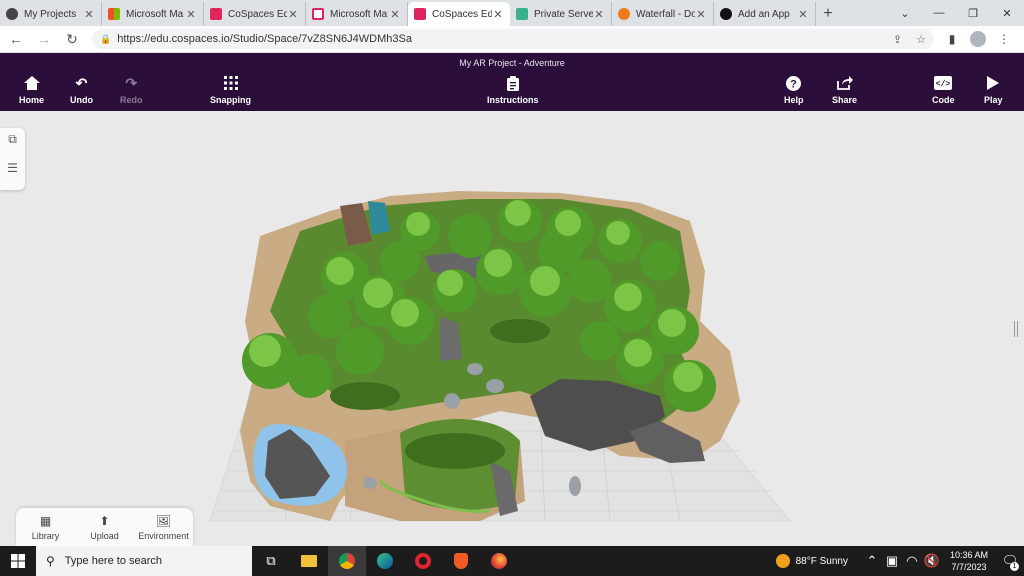 The image size is (1024, 576). What do you see at coordinates (81, 90) in the screenshot?
I see `undo-button: ↶ Undo` at bounding box center [81, 90].